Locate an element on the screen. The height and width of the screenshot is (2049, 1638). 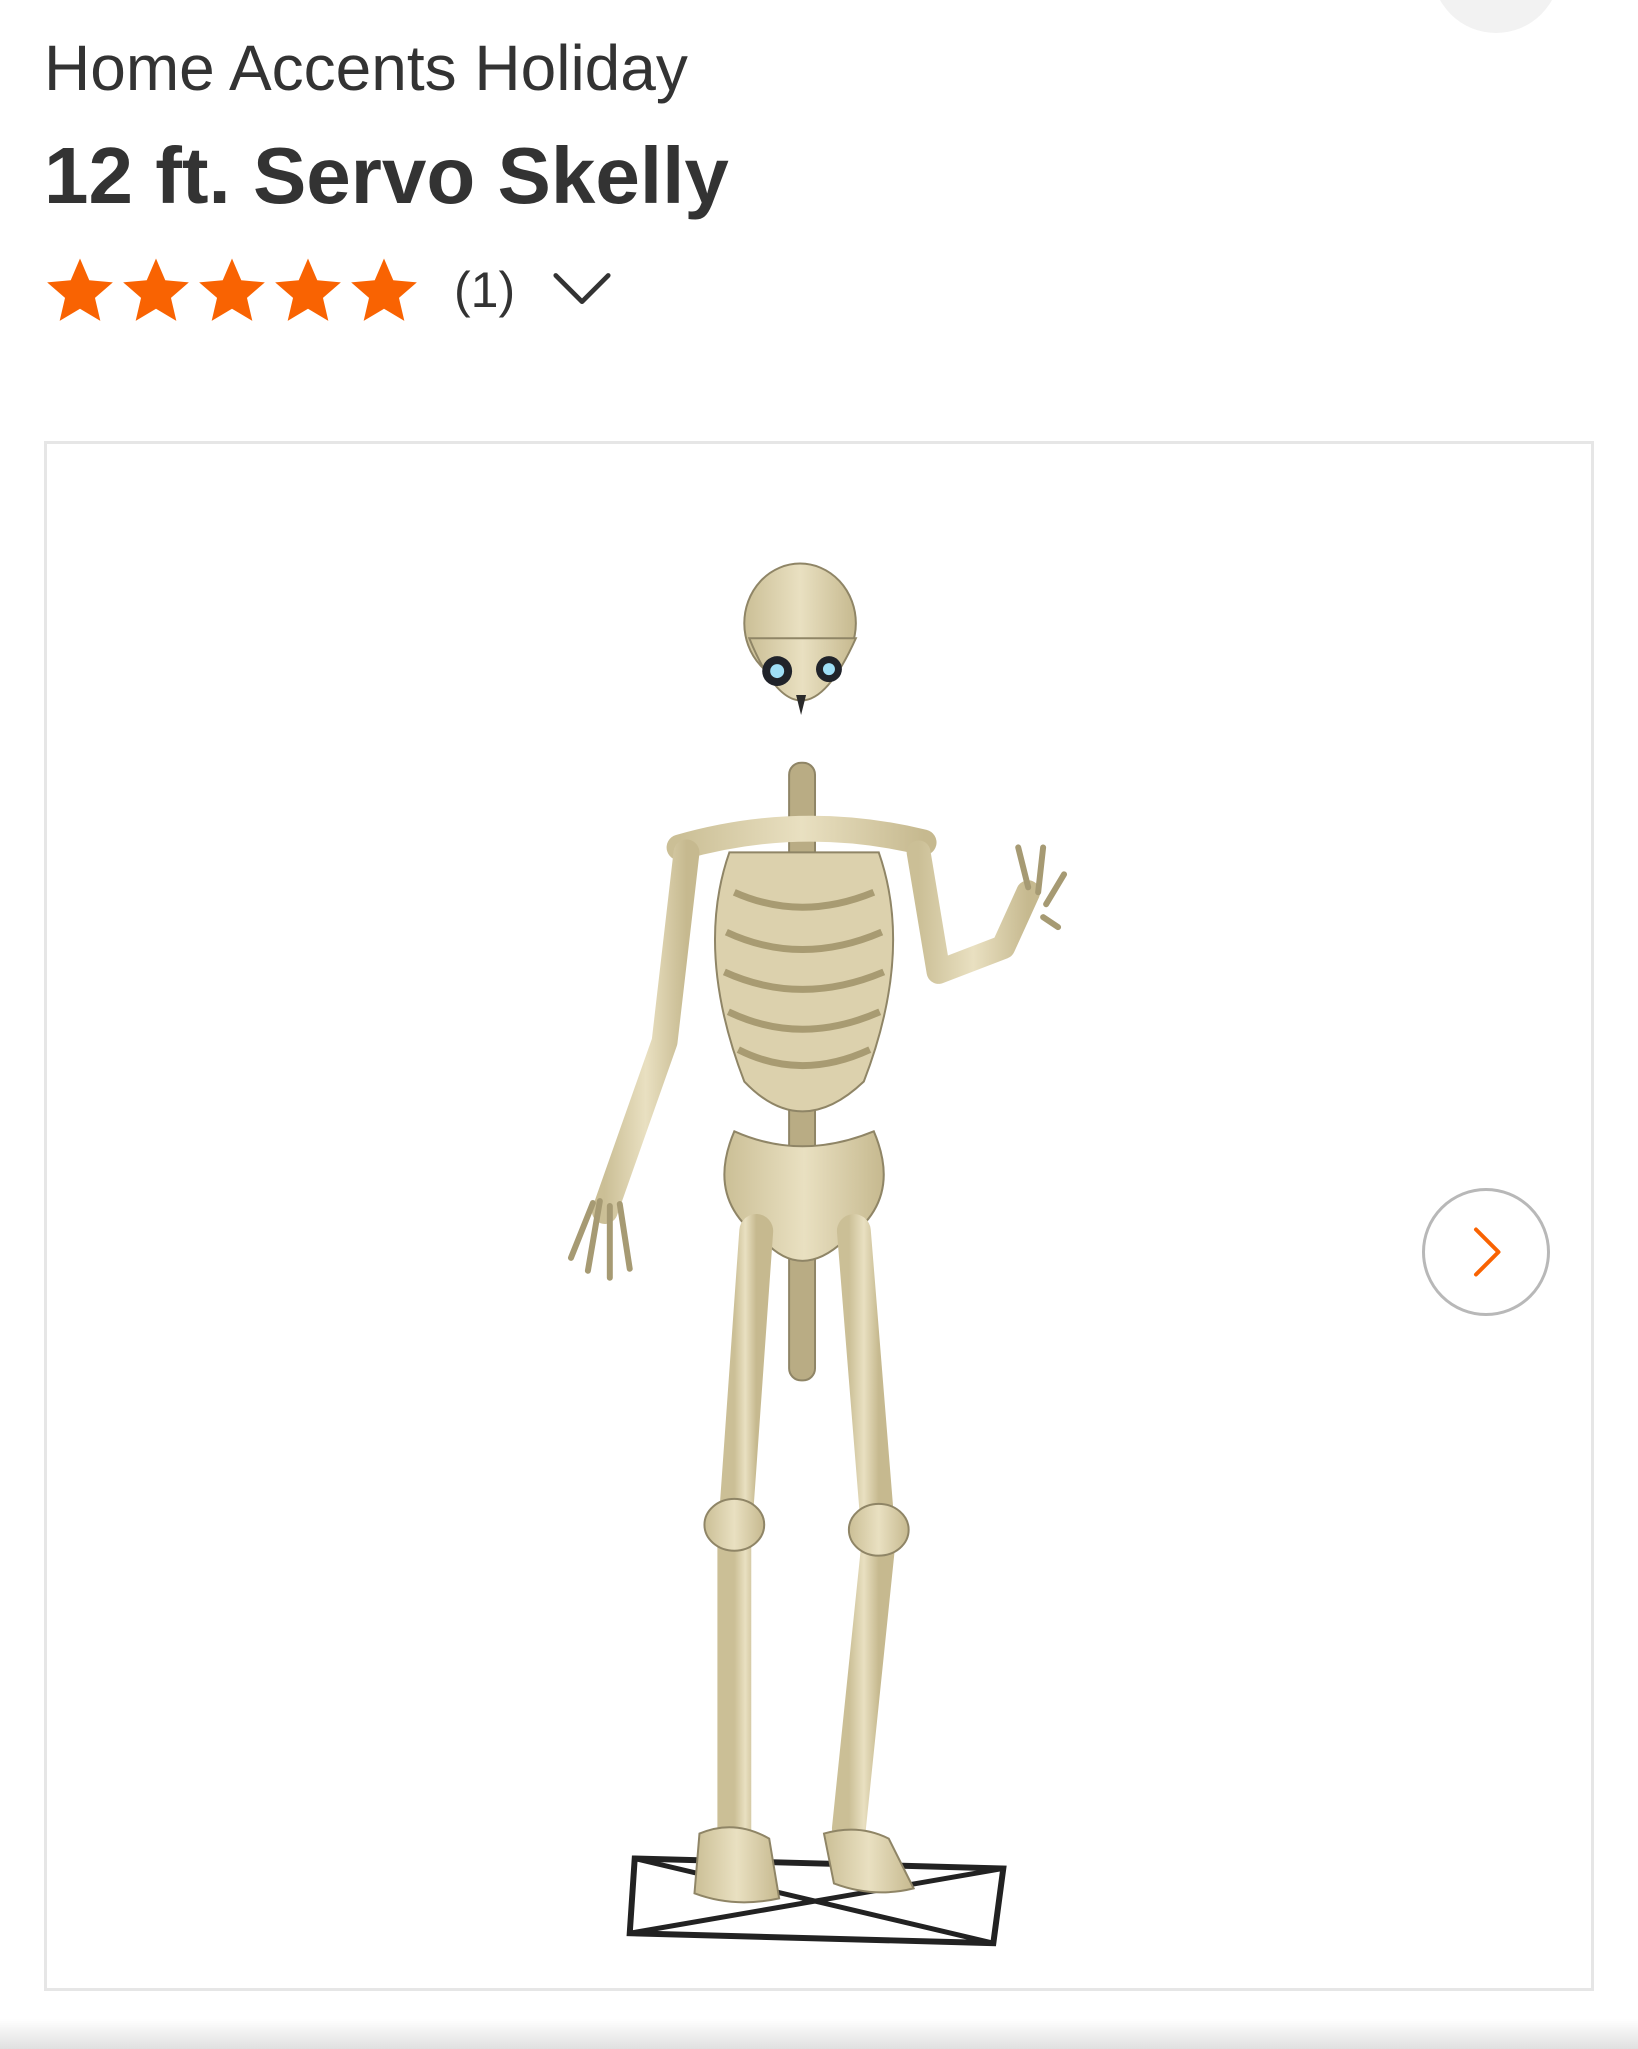
bottom-toolbar-edge is located at coordinates (819, 2034).